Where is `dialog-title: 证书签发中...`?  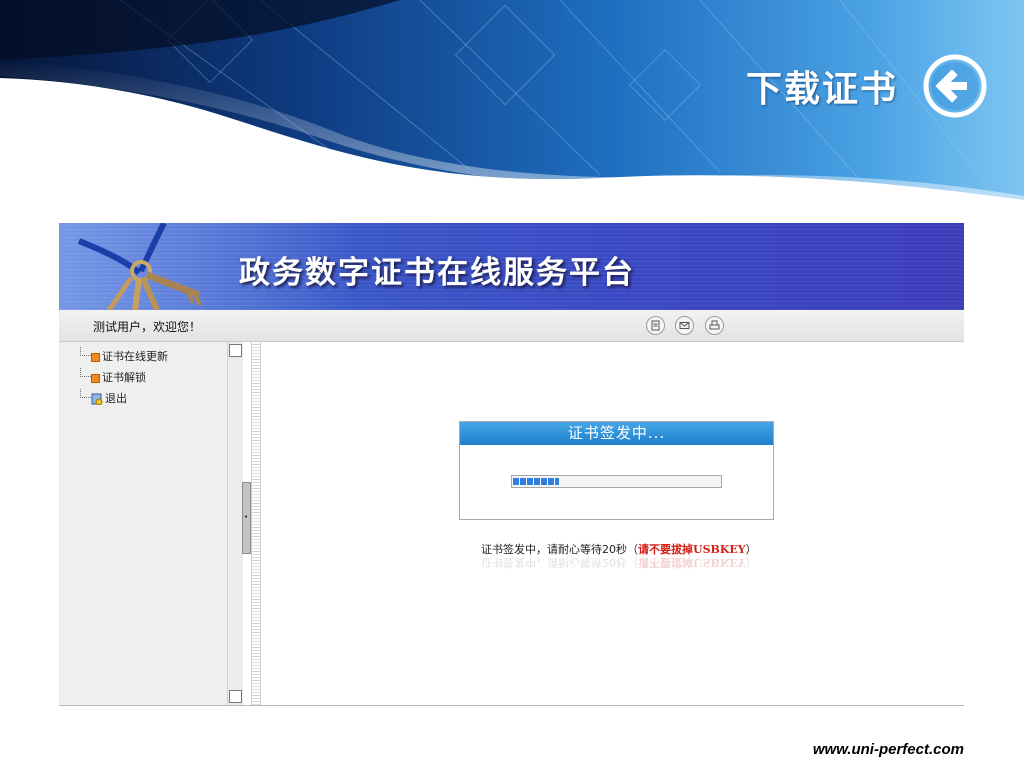 dialog-title: 证书签发中... is located at coordinates (616, 433).